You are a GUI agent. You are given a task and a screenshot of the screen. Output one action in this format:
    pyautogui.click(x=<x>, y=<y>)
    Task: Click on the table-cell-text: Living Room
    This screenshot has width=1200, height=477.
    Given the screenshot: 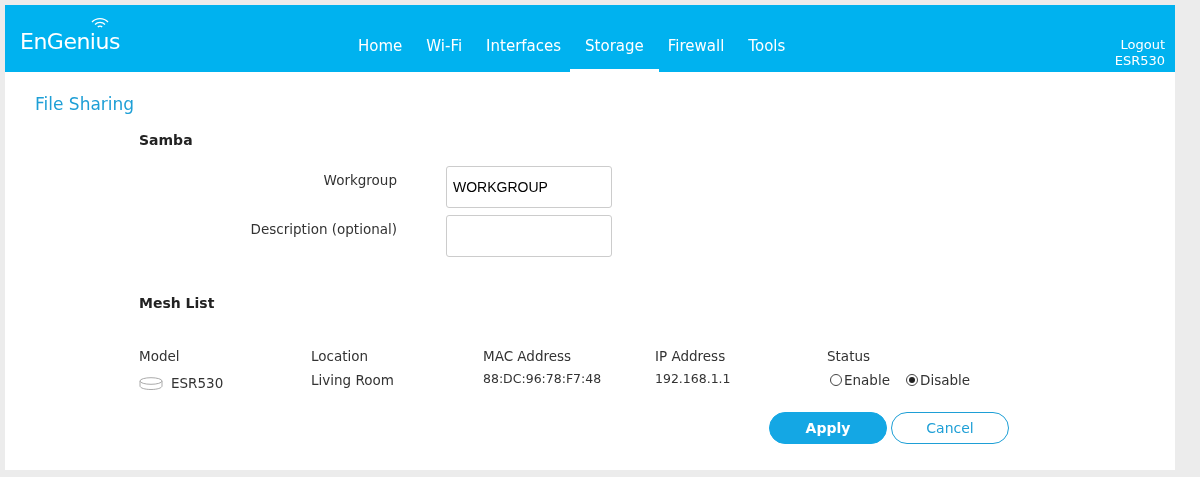 What is the action you would take?
    pyautogui.click(x=353, y=380)
    